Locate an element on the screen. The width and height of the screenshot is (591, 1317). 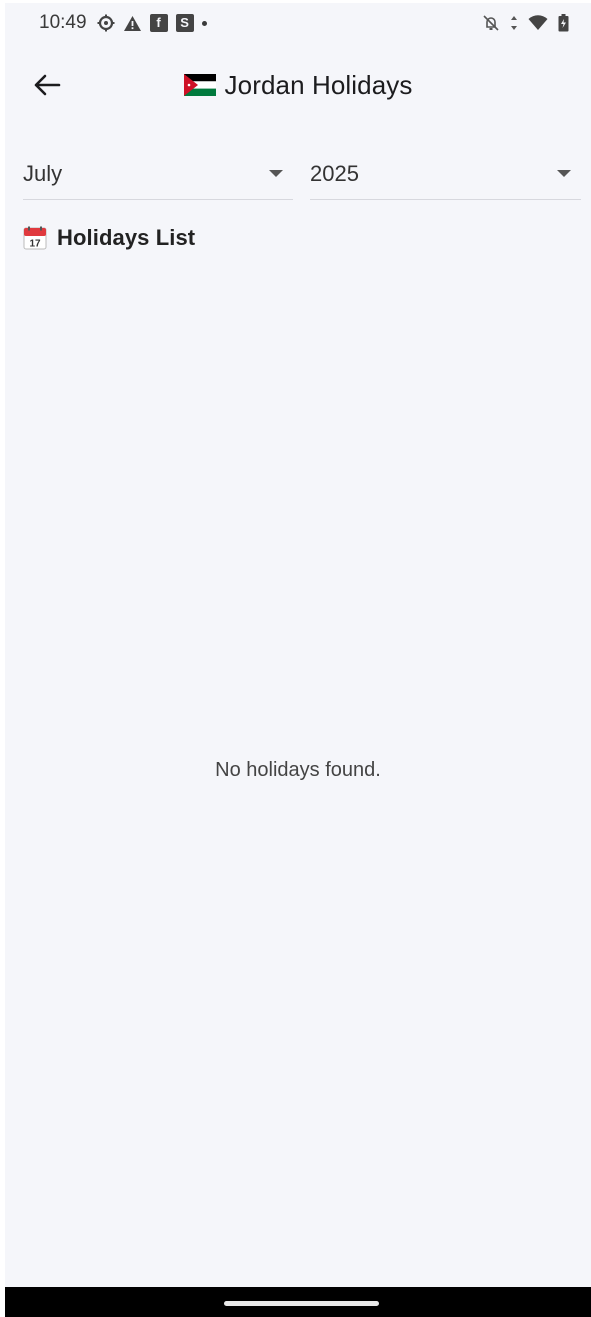
calendar-day: 17 is located at coordinates (35, 244).